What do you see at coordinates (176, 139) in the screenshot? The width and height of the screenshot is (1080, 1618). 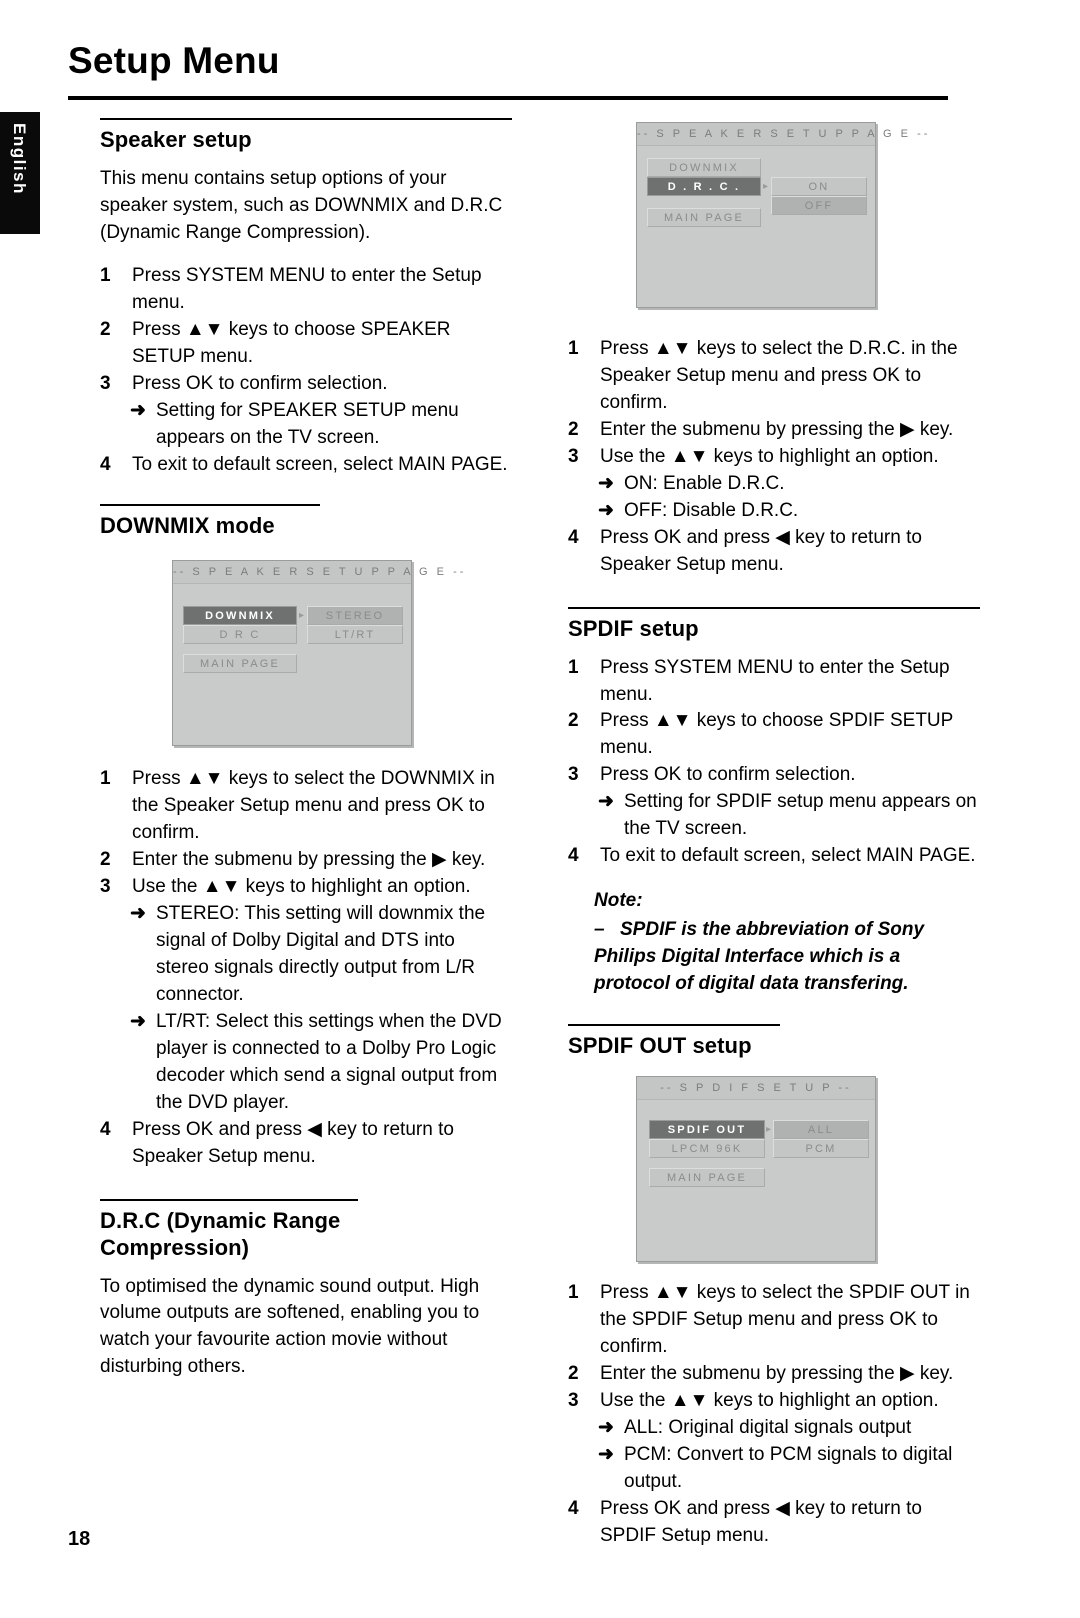 I see `speaker-setup-heading: Speaker setup` at bounding box center [176, 139].